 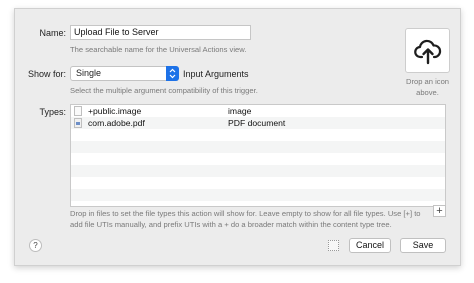 What do you see at coordinates (216, 74) in the screenshot?
I see `input-arguments-label: Input Arguments` at bounding box center [216, 74].